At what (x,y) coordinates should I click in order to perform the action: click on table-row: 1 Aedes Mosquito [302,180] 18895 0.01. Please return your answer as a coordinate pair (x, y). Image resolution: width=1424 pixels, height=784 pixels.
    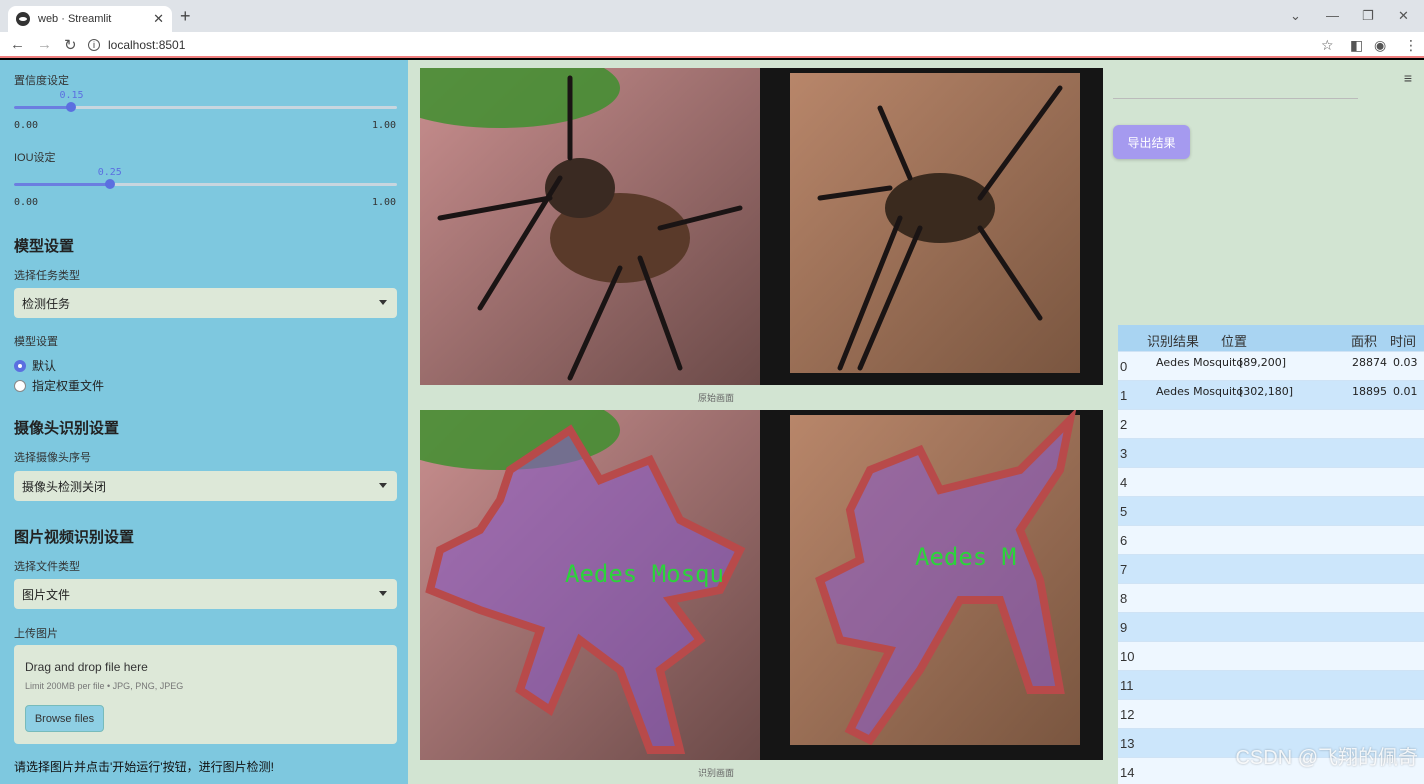
    Looking at the image, I should click on (1271, 394).